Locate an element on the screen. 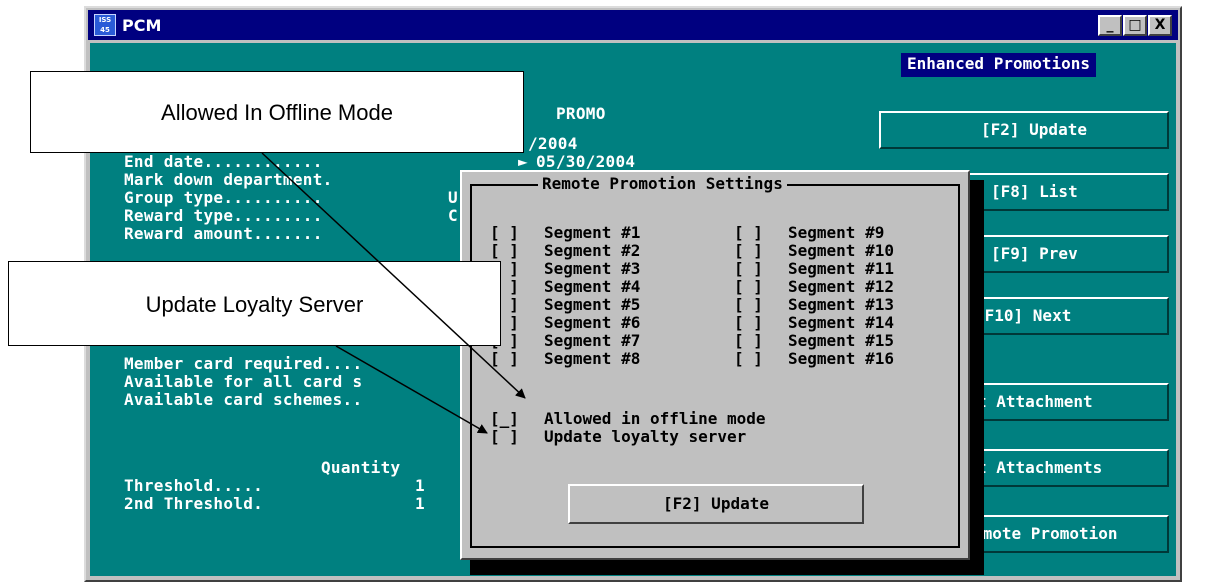 The width and height of the screenshot is (1227, 585). arrow-loyalty is located at coordinates (411, 389).